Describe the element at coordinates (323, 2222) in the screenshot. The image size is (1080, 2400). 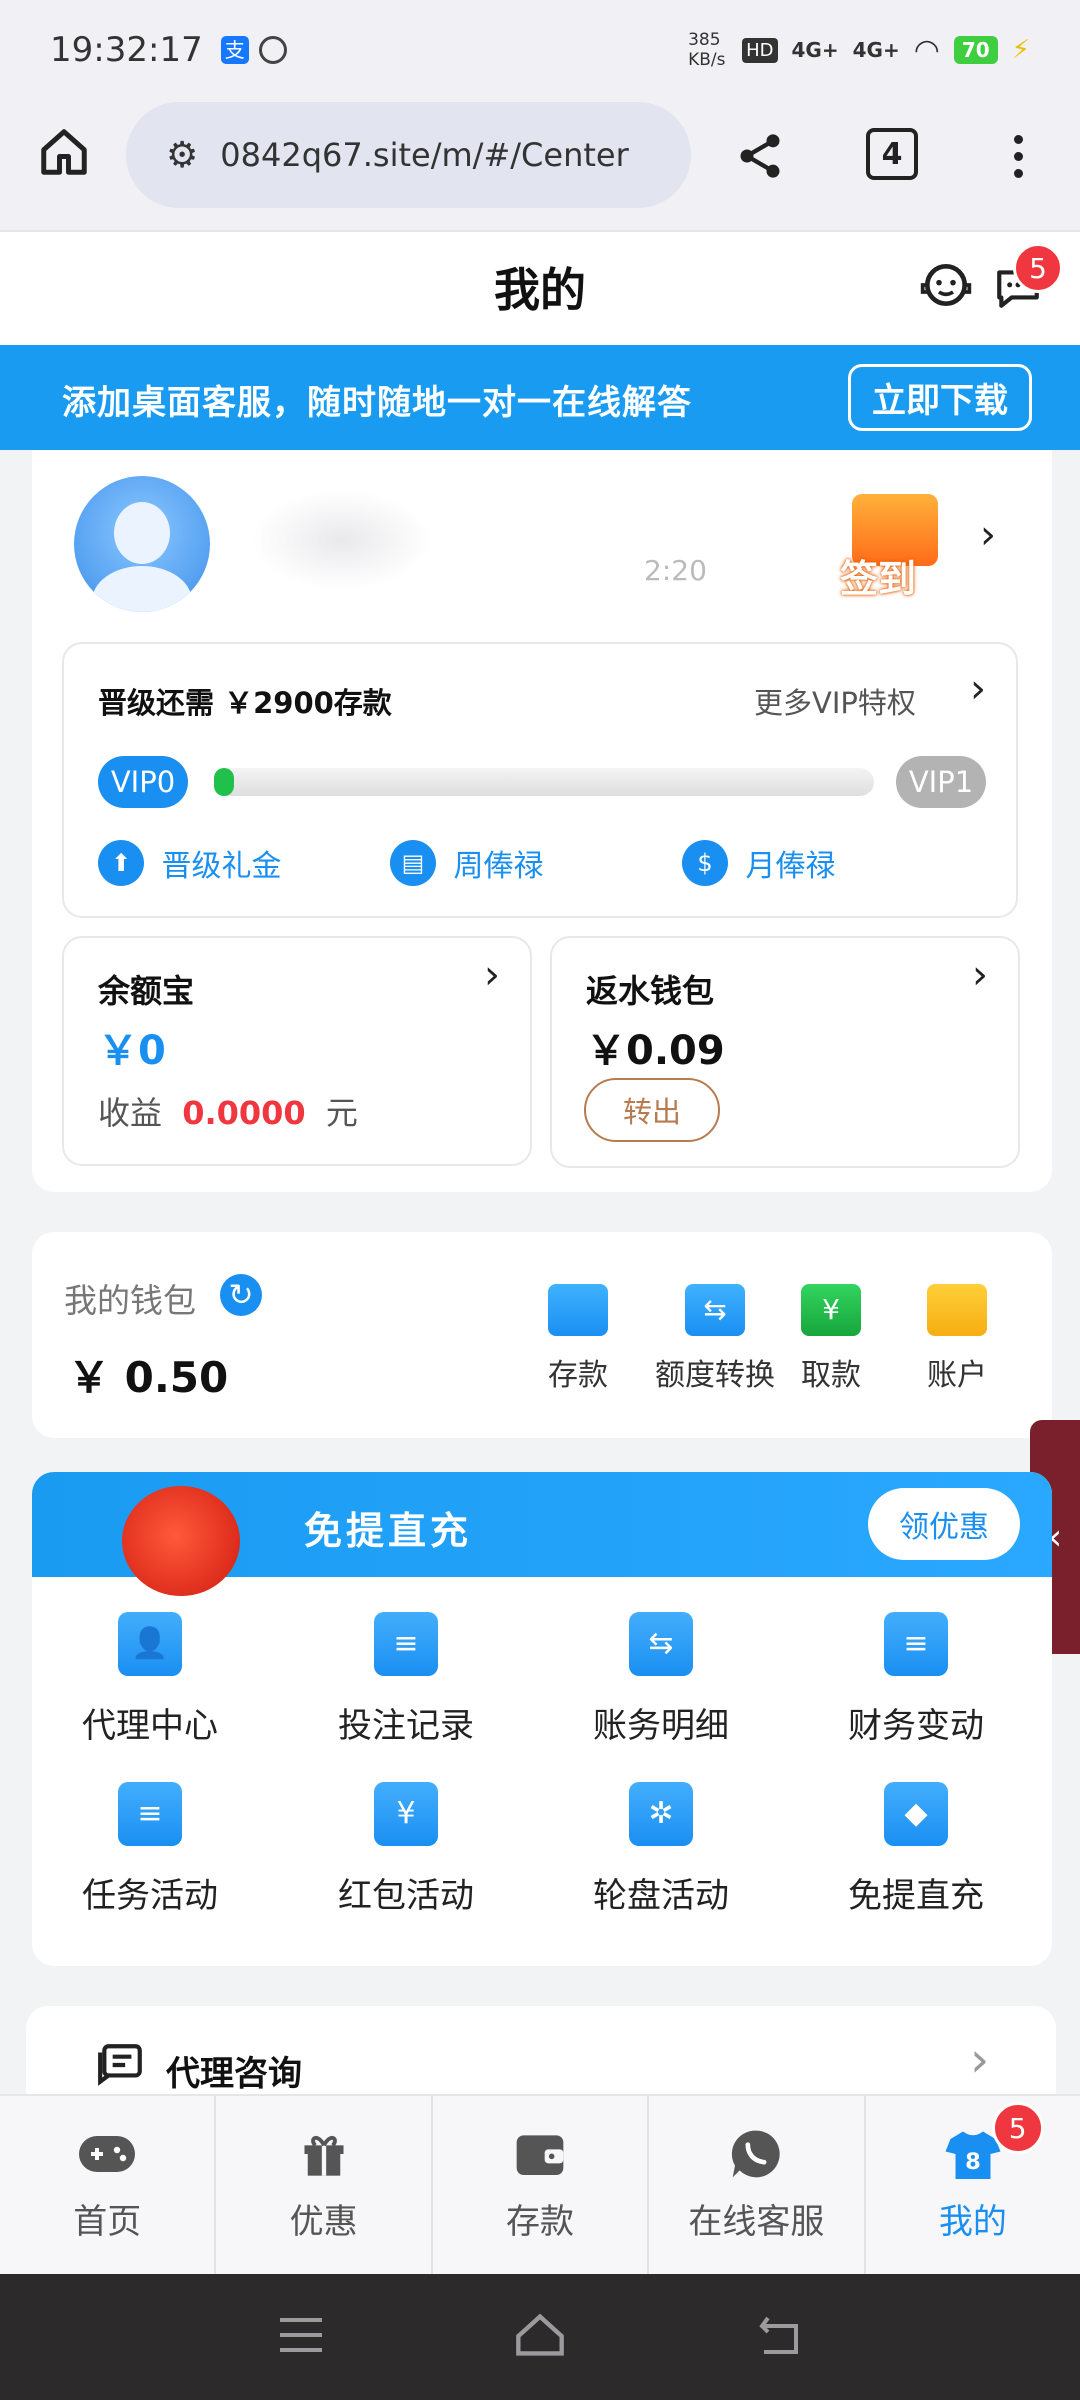
I see `tab-label: 优惠` at that location.